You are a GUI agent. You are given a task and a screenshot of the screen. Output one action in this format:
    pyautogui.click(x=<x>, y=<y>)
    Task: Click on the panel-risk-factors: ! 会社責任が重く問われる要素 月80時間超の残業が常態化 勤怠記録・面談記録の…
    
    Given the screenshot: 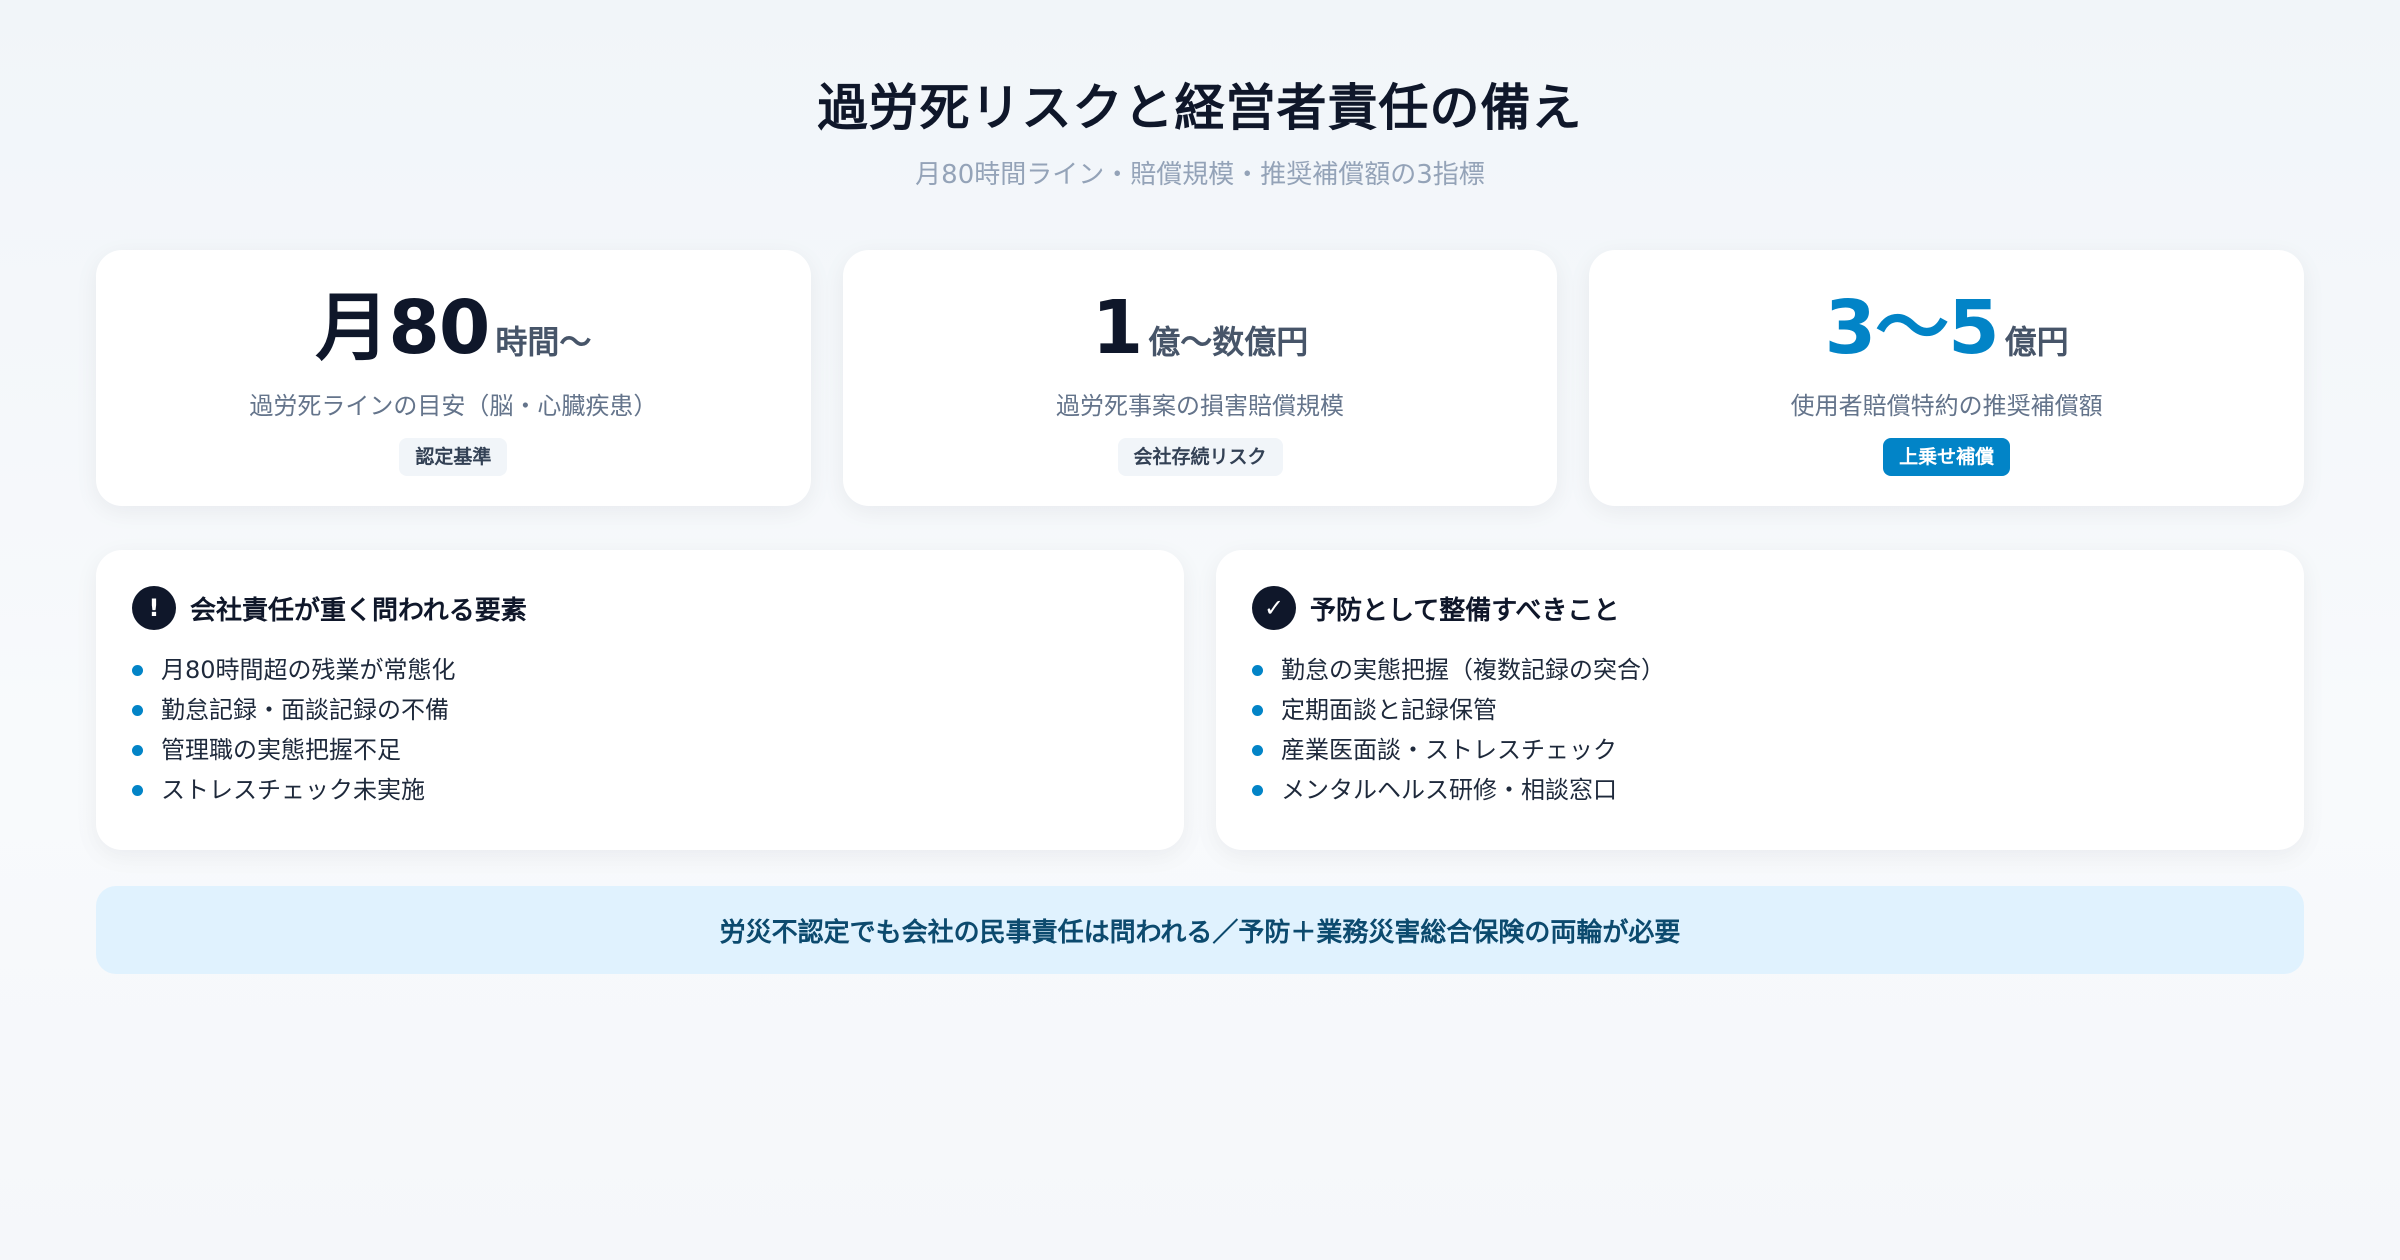 What is the action you would take?
    pyautogui.click(x=640, y=700)
    